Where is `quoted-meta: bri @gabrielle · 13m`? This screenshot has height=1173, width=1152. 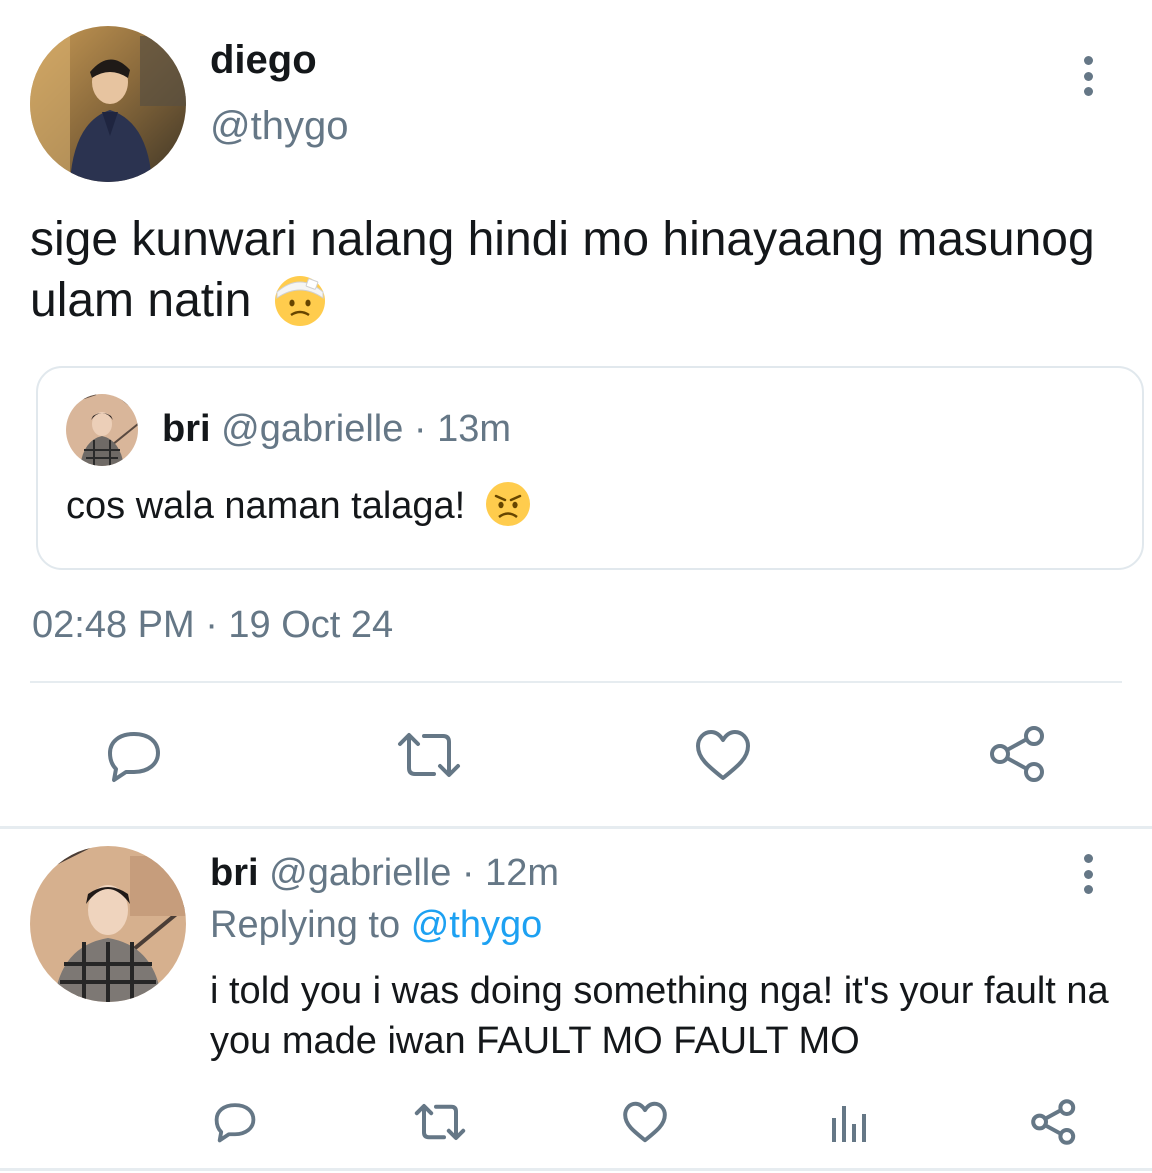
quoted-meta: bri @gabrielle · 13m is located at coordinates (336, 429).